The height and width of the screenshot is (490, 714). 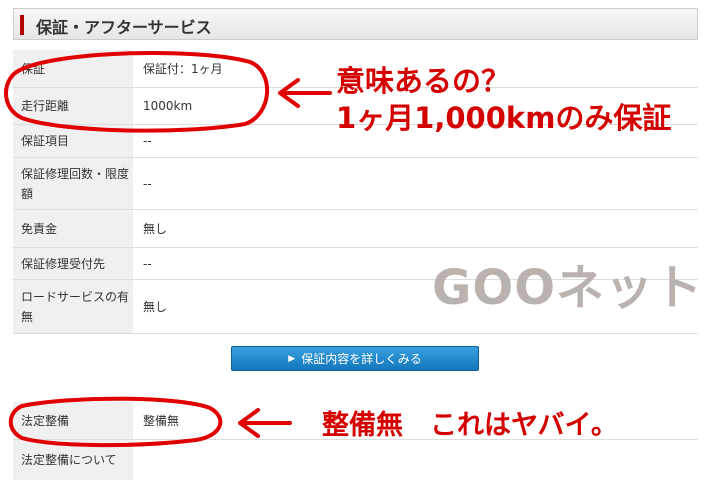 I want to click on annotation-warranty-note: 1ヶ月1,000kmのみ保証, so click(x=504, y=118).